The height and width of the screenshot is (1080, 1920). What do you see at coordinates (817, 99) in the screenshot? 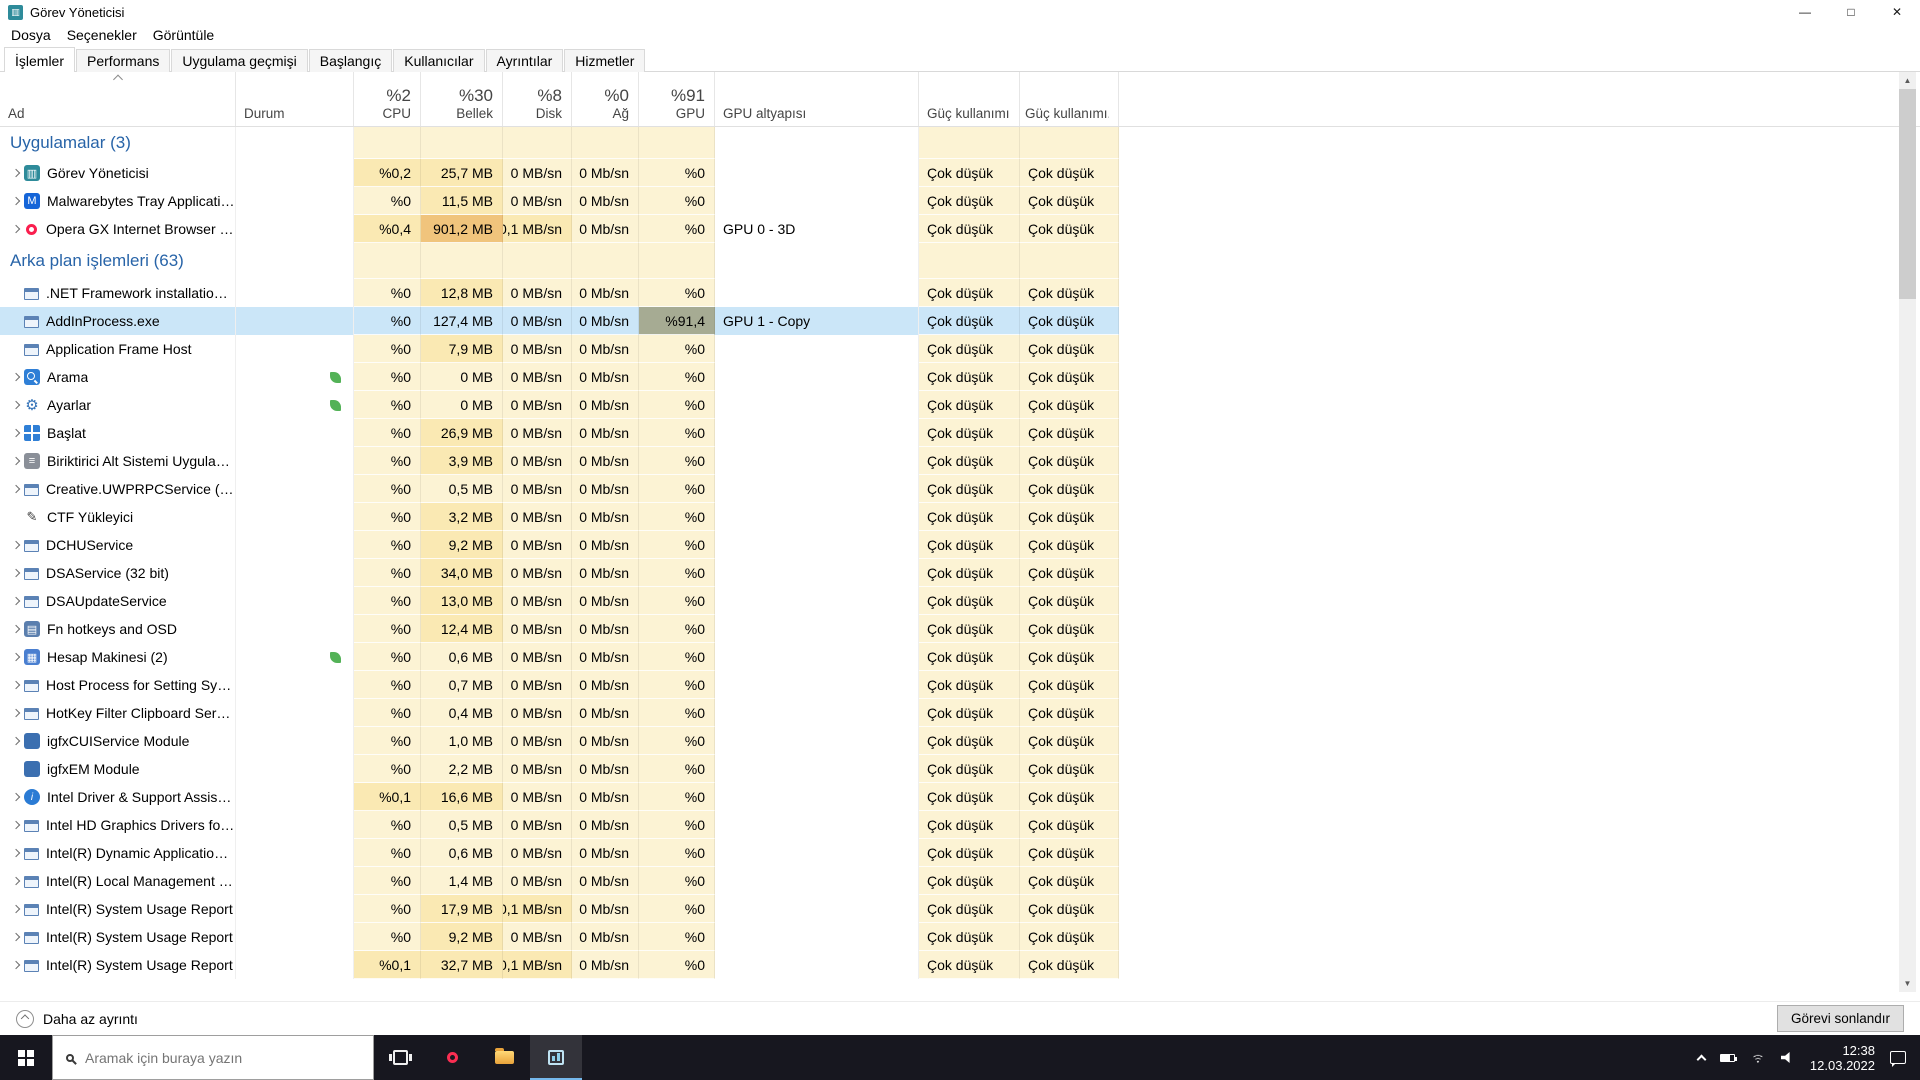
I see `column-header-engine: GPU altyapısı` at bounding box center [817, 99].